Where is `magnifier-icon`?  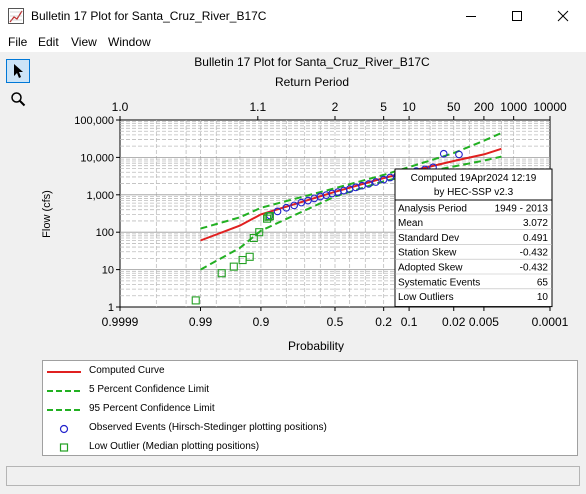
magnifier-icon is located at coordinates (18, 99).